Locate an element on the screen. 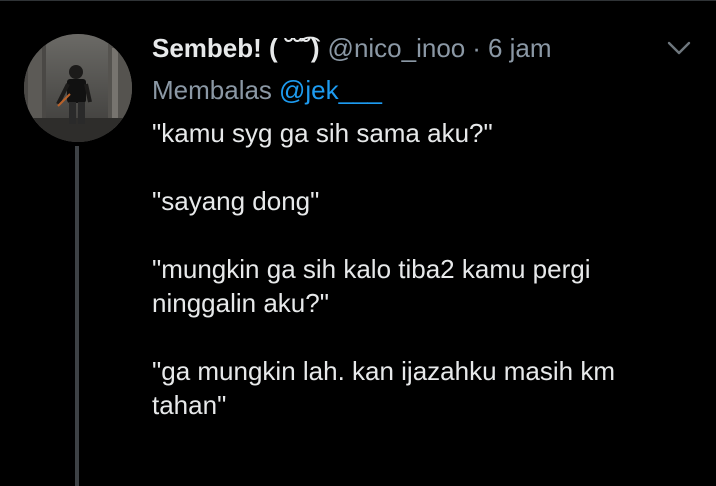 Image resolution: width=716 pixels, height=486 pixels. avatar-image is located at coordinates (78, 88).